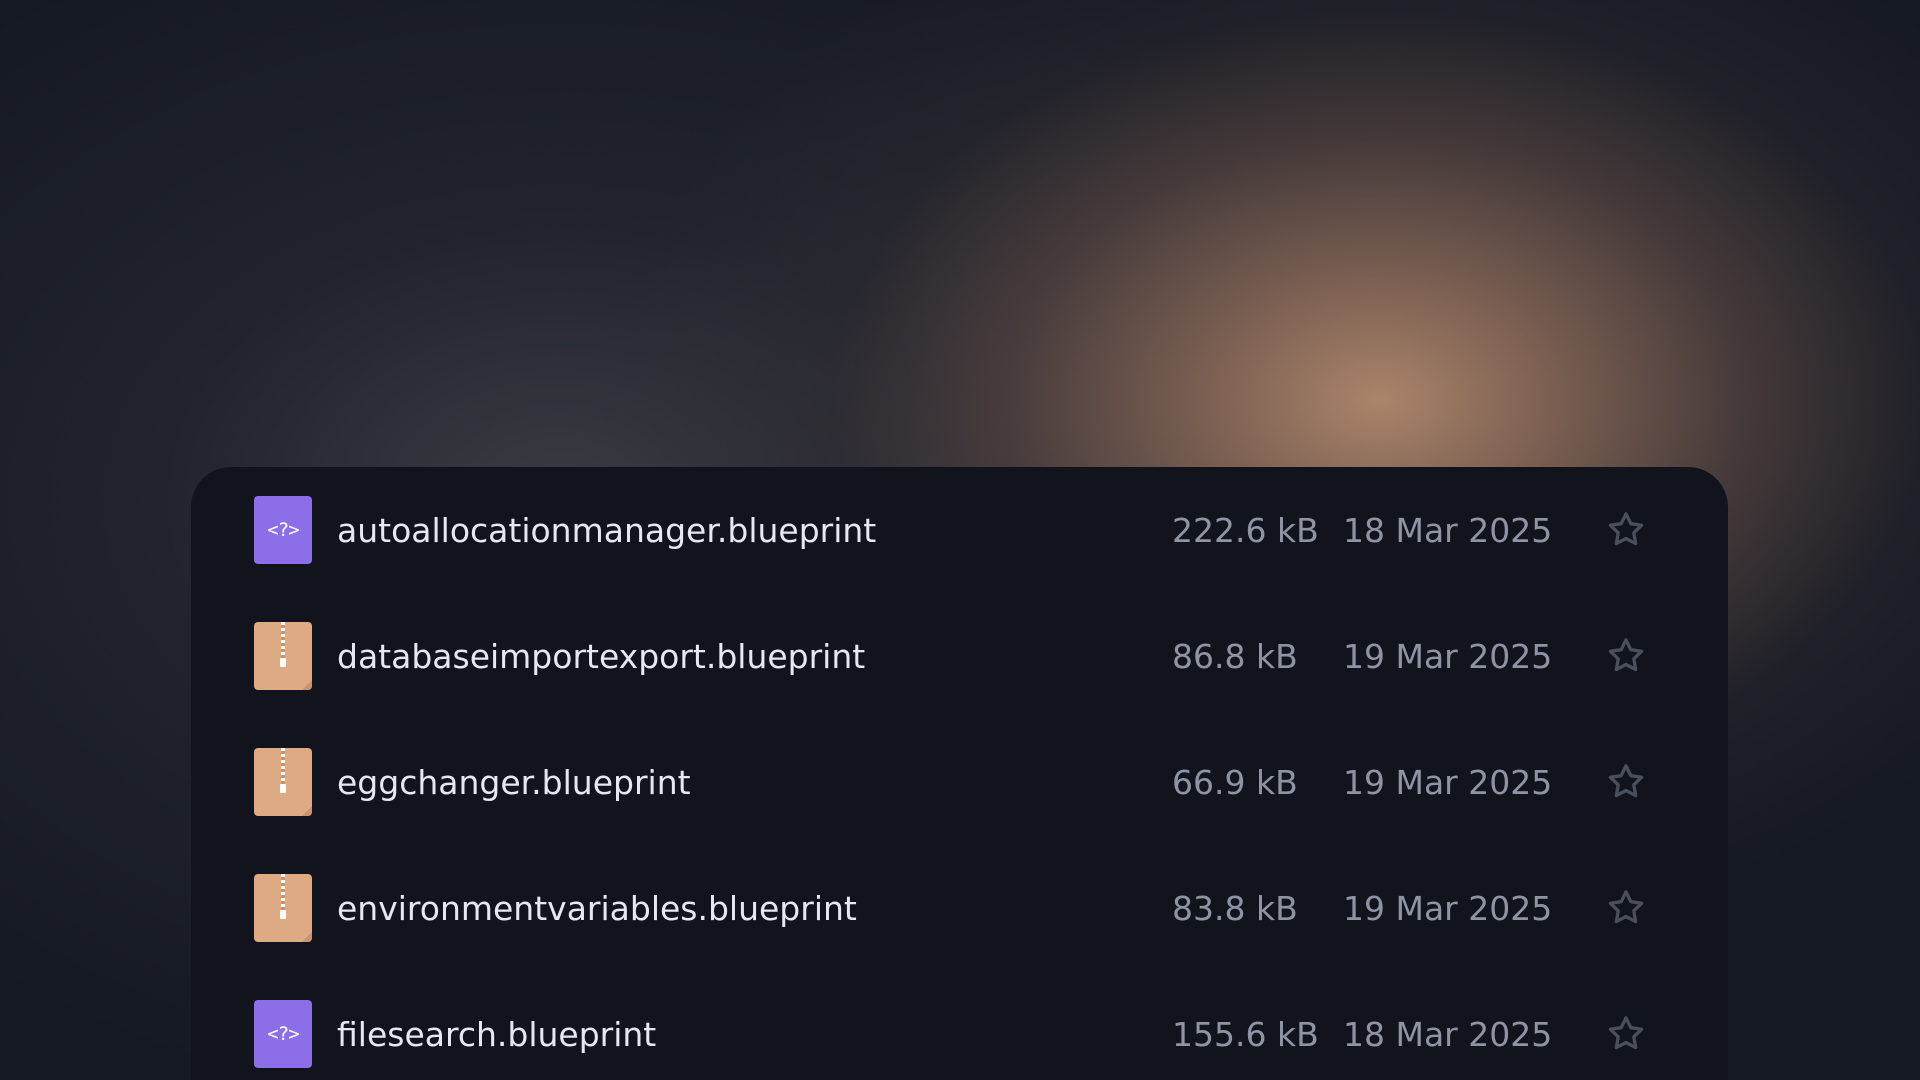 The width and height of the screenshot is (1920, 1080). I want to click on file-name: eggchanger.blueprint, so click(514, 782).